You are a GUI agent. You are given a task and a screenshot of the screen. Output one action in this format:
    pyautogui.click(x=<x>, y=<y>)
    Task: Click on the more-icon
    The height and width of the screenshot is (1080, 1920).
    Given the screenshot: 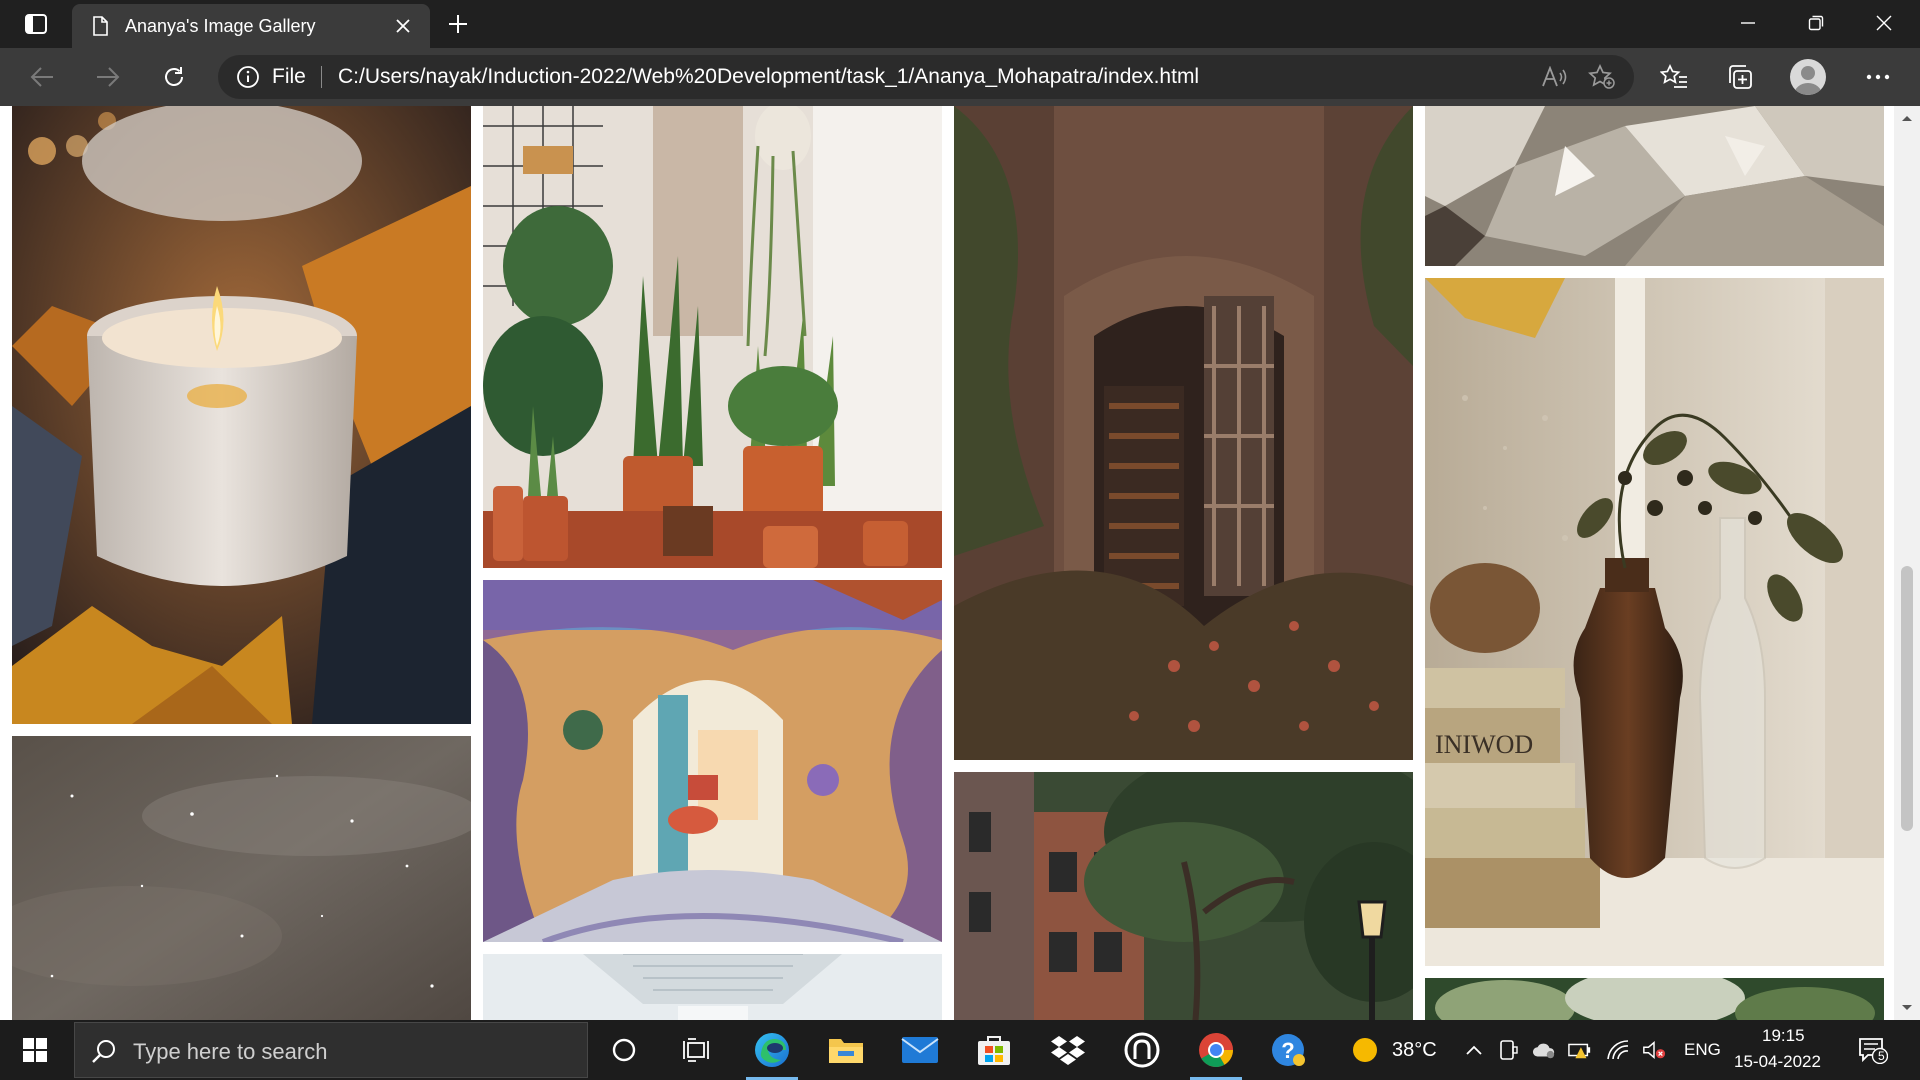 What is the action you would take?
    pyautogui.click(x=1878, y=77)
    